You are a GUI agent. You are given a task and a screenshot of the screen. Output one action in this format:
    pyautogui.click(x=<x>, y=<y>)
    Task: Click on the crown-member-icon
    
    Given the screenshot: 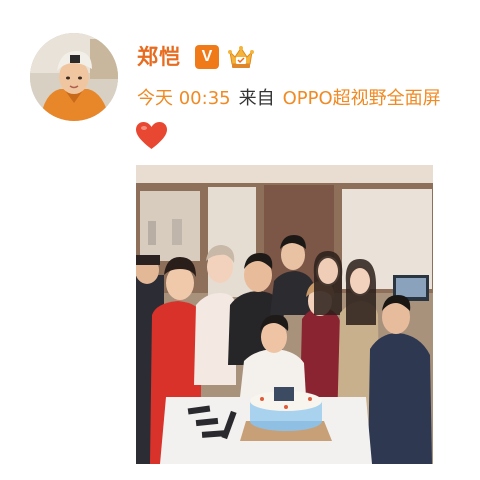 What is the action you would take?
    pyautogui.click(x=241, y=57)
    